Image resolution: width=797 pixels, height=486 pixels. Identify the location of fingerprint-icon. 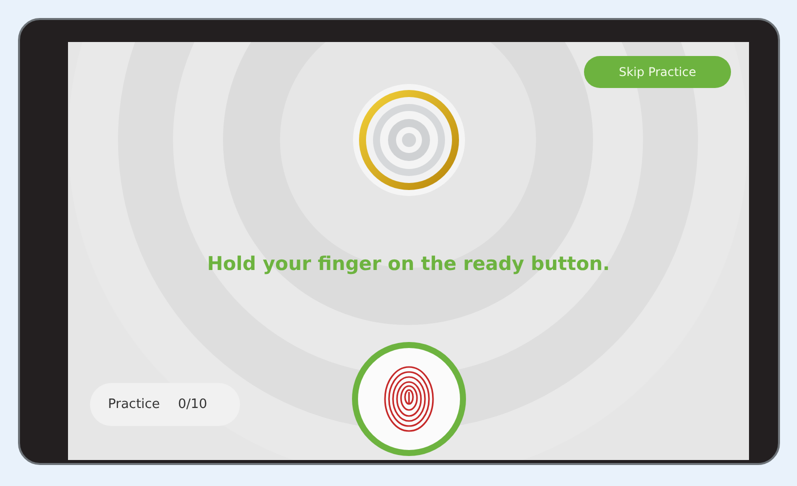
(409, 399).